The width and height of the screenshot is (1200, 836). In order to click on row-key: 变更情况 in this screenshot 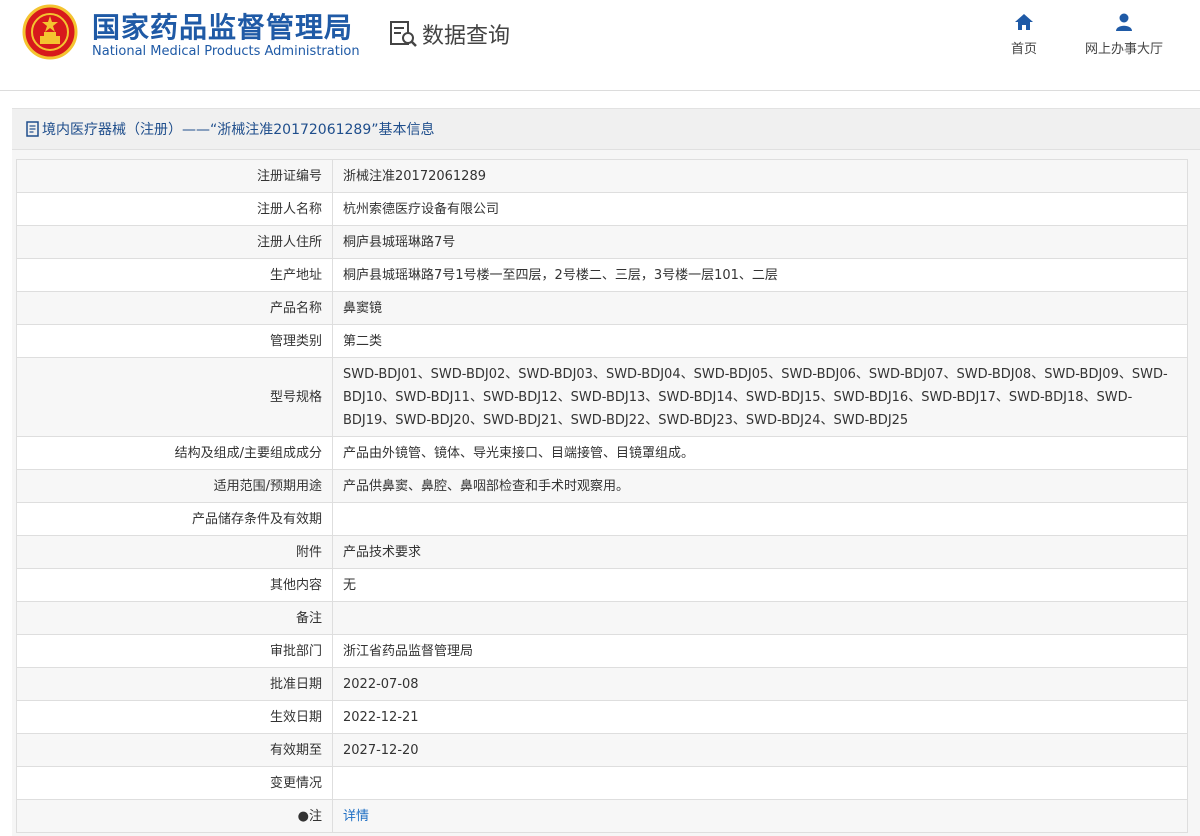, I will do `click(174, 783)`.